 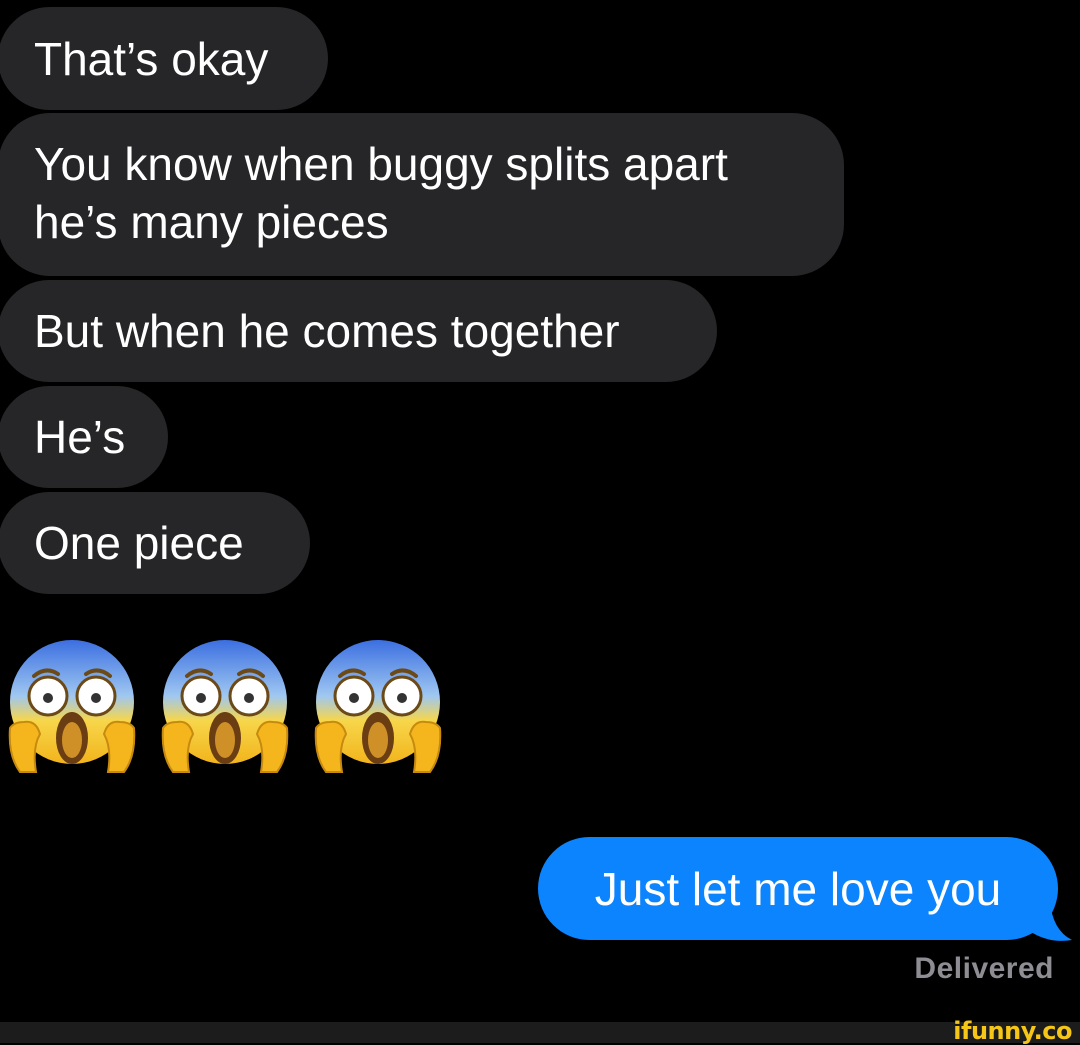 What do you see at coordinates (984, 968) in the screenshot?
I see `delivery-status: Delivered` at bounding box center [984, 968].